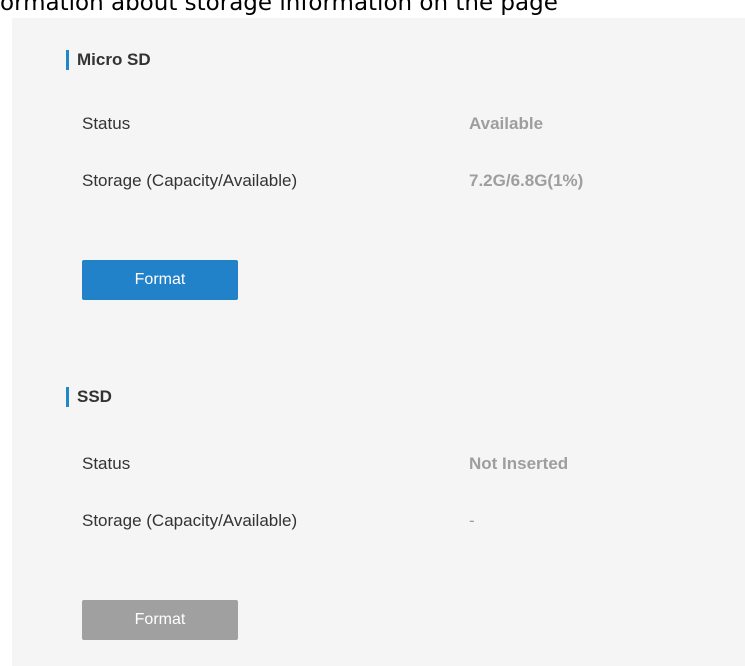 The image size is (745, 666). Describe the element at coordinates (526, 180) in the screenshot. I see `storage-value: 7.2G/6.8G(1%)` at that location.